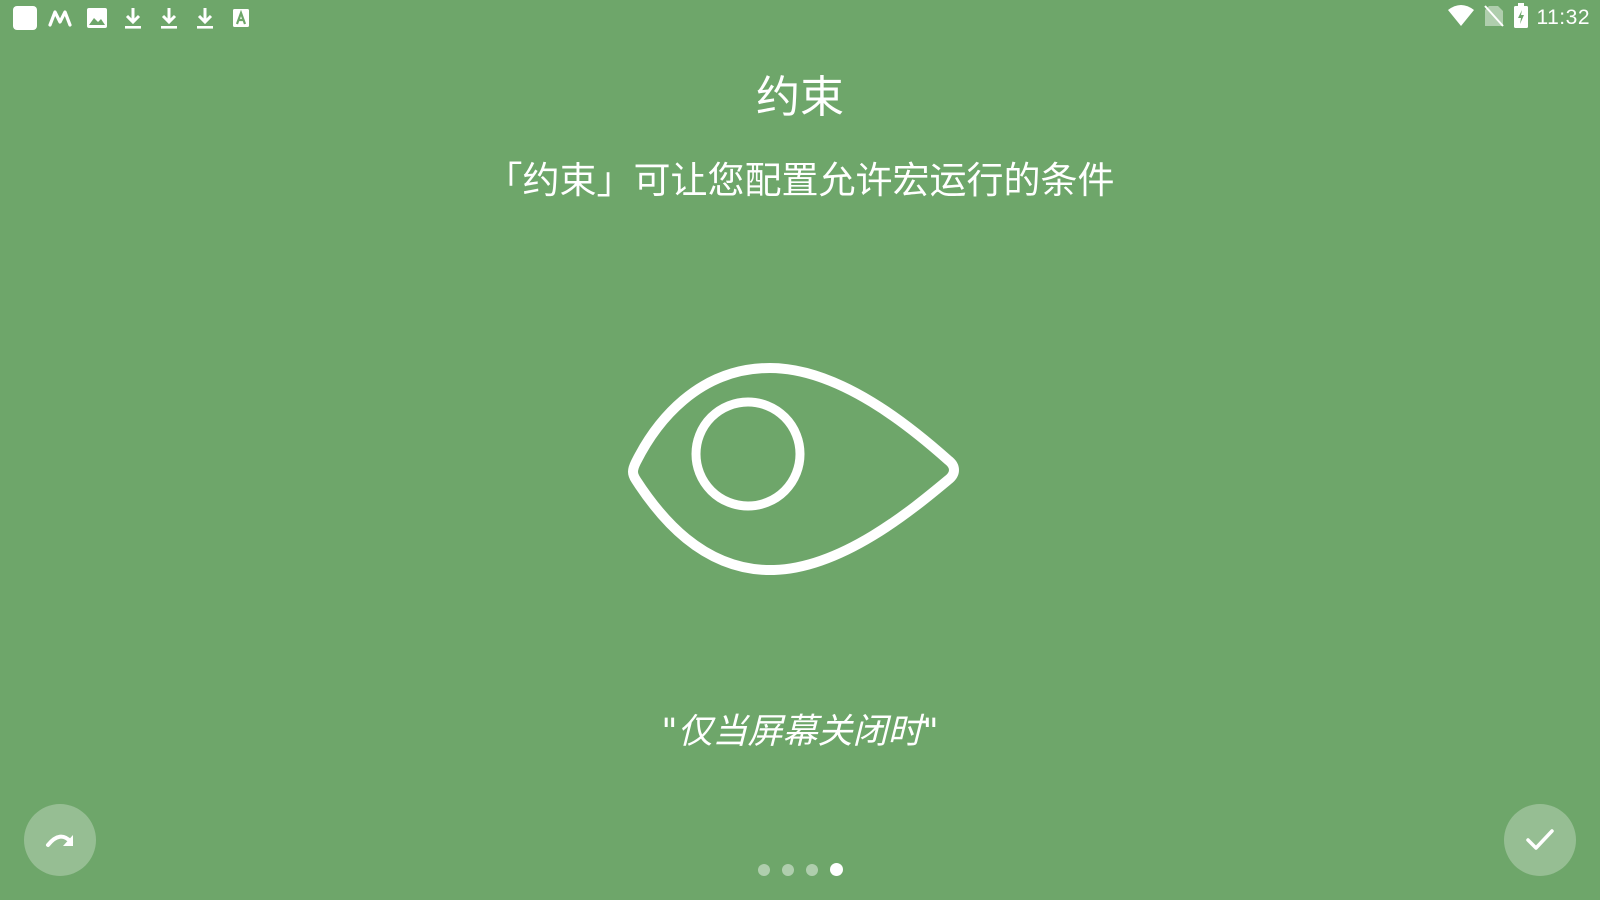 The image size is (1600, 900). Describe the element at coordinates (800, 180) in the screenshot. I see `page-subtitle: 「约束」可让您配置允许宏运行的条件` at that location.